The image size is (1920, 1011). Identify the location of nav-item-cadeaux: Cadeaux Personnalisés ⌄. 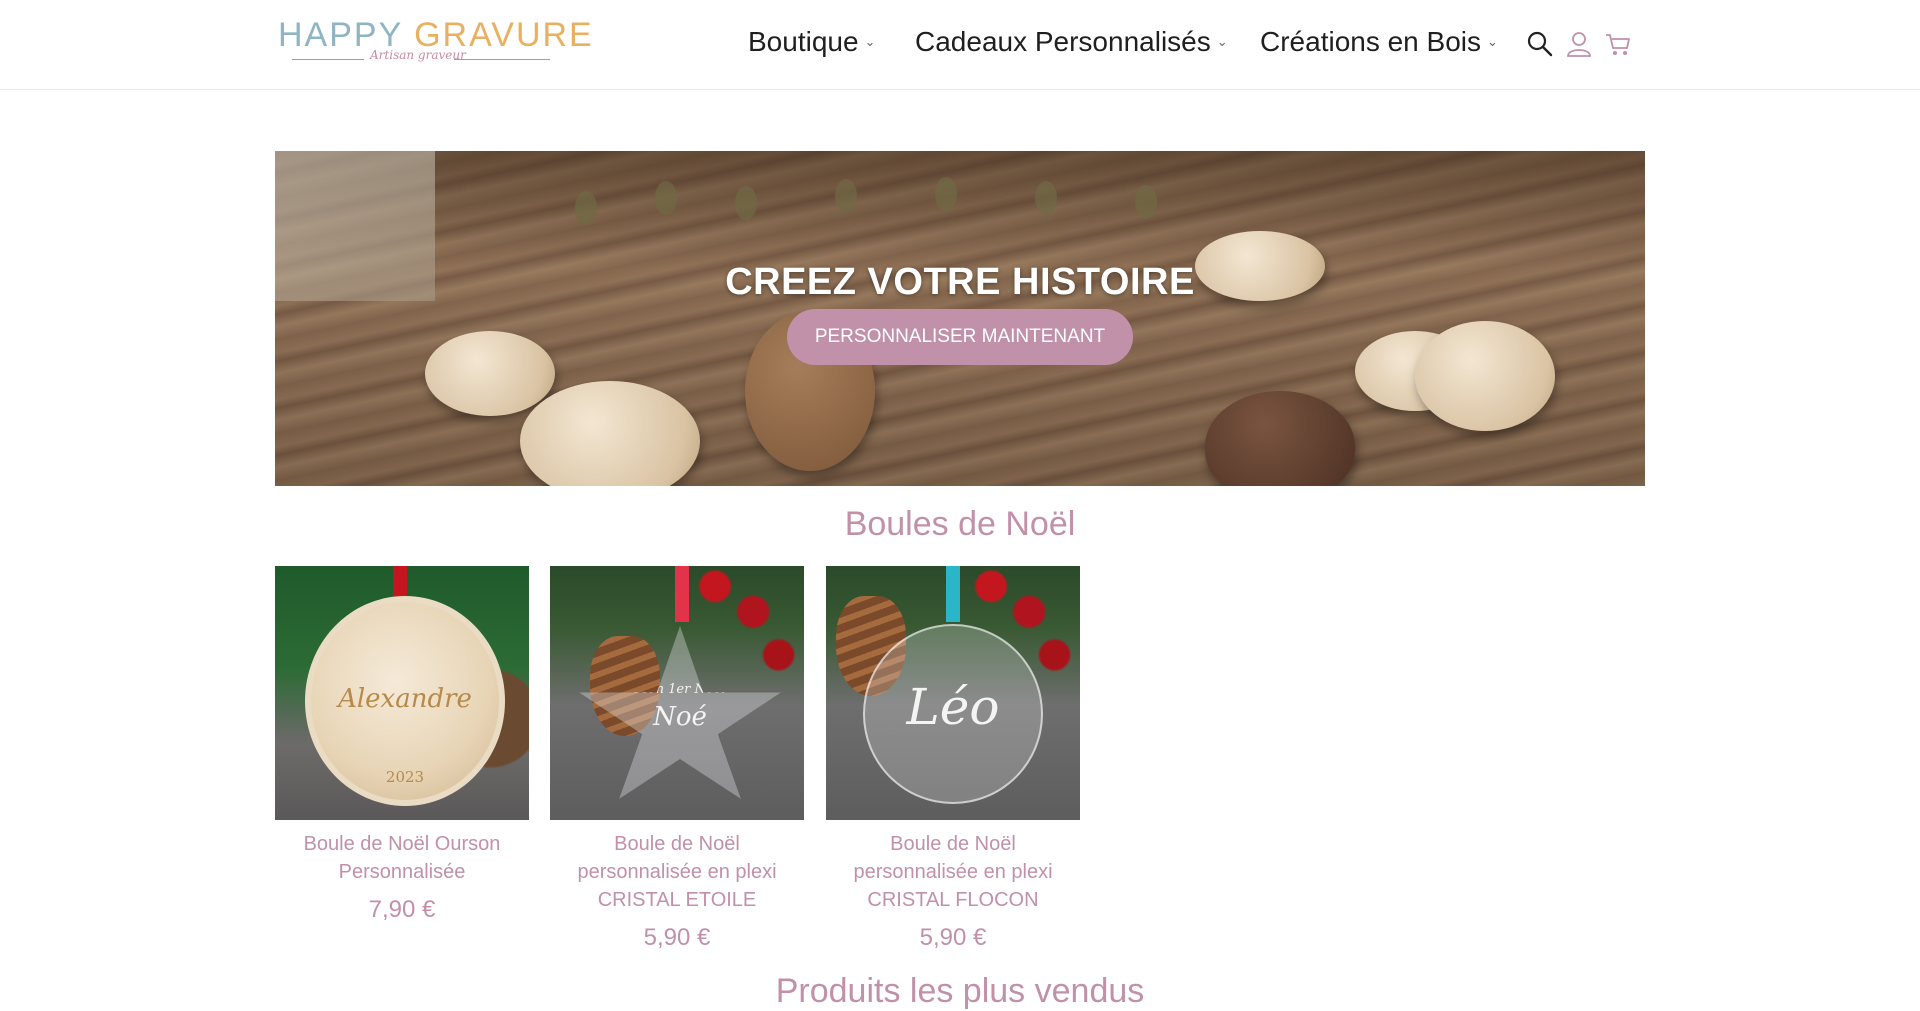
(1071, 42).